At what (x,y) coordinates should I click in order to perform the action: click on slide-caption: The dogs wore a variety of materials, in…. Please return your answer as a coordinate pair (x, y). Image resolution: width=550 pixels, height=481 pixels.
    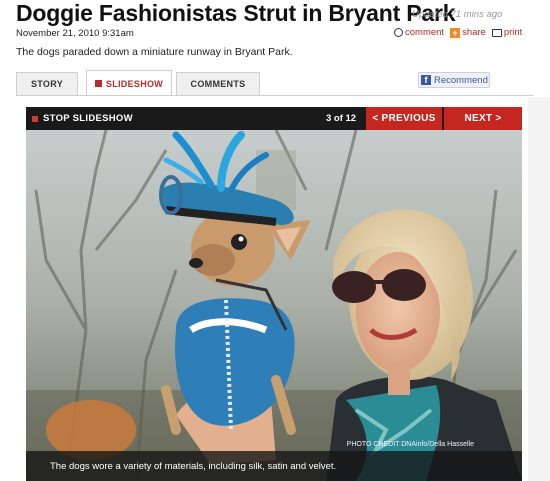
    Looking at the image, I should click on (193, 466).